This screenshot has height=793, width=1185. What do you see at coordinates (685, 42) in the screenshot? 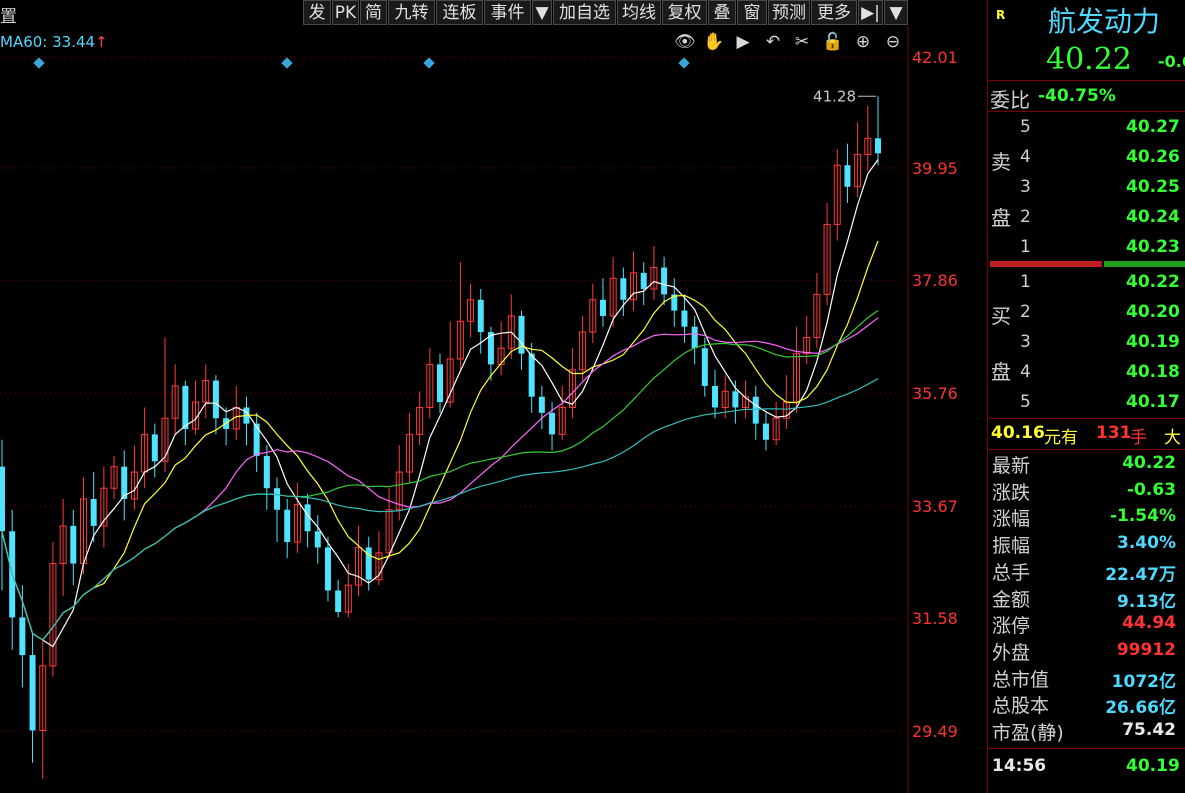
I see `eye-icon: 👁` at bounding box center [685, 42].